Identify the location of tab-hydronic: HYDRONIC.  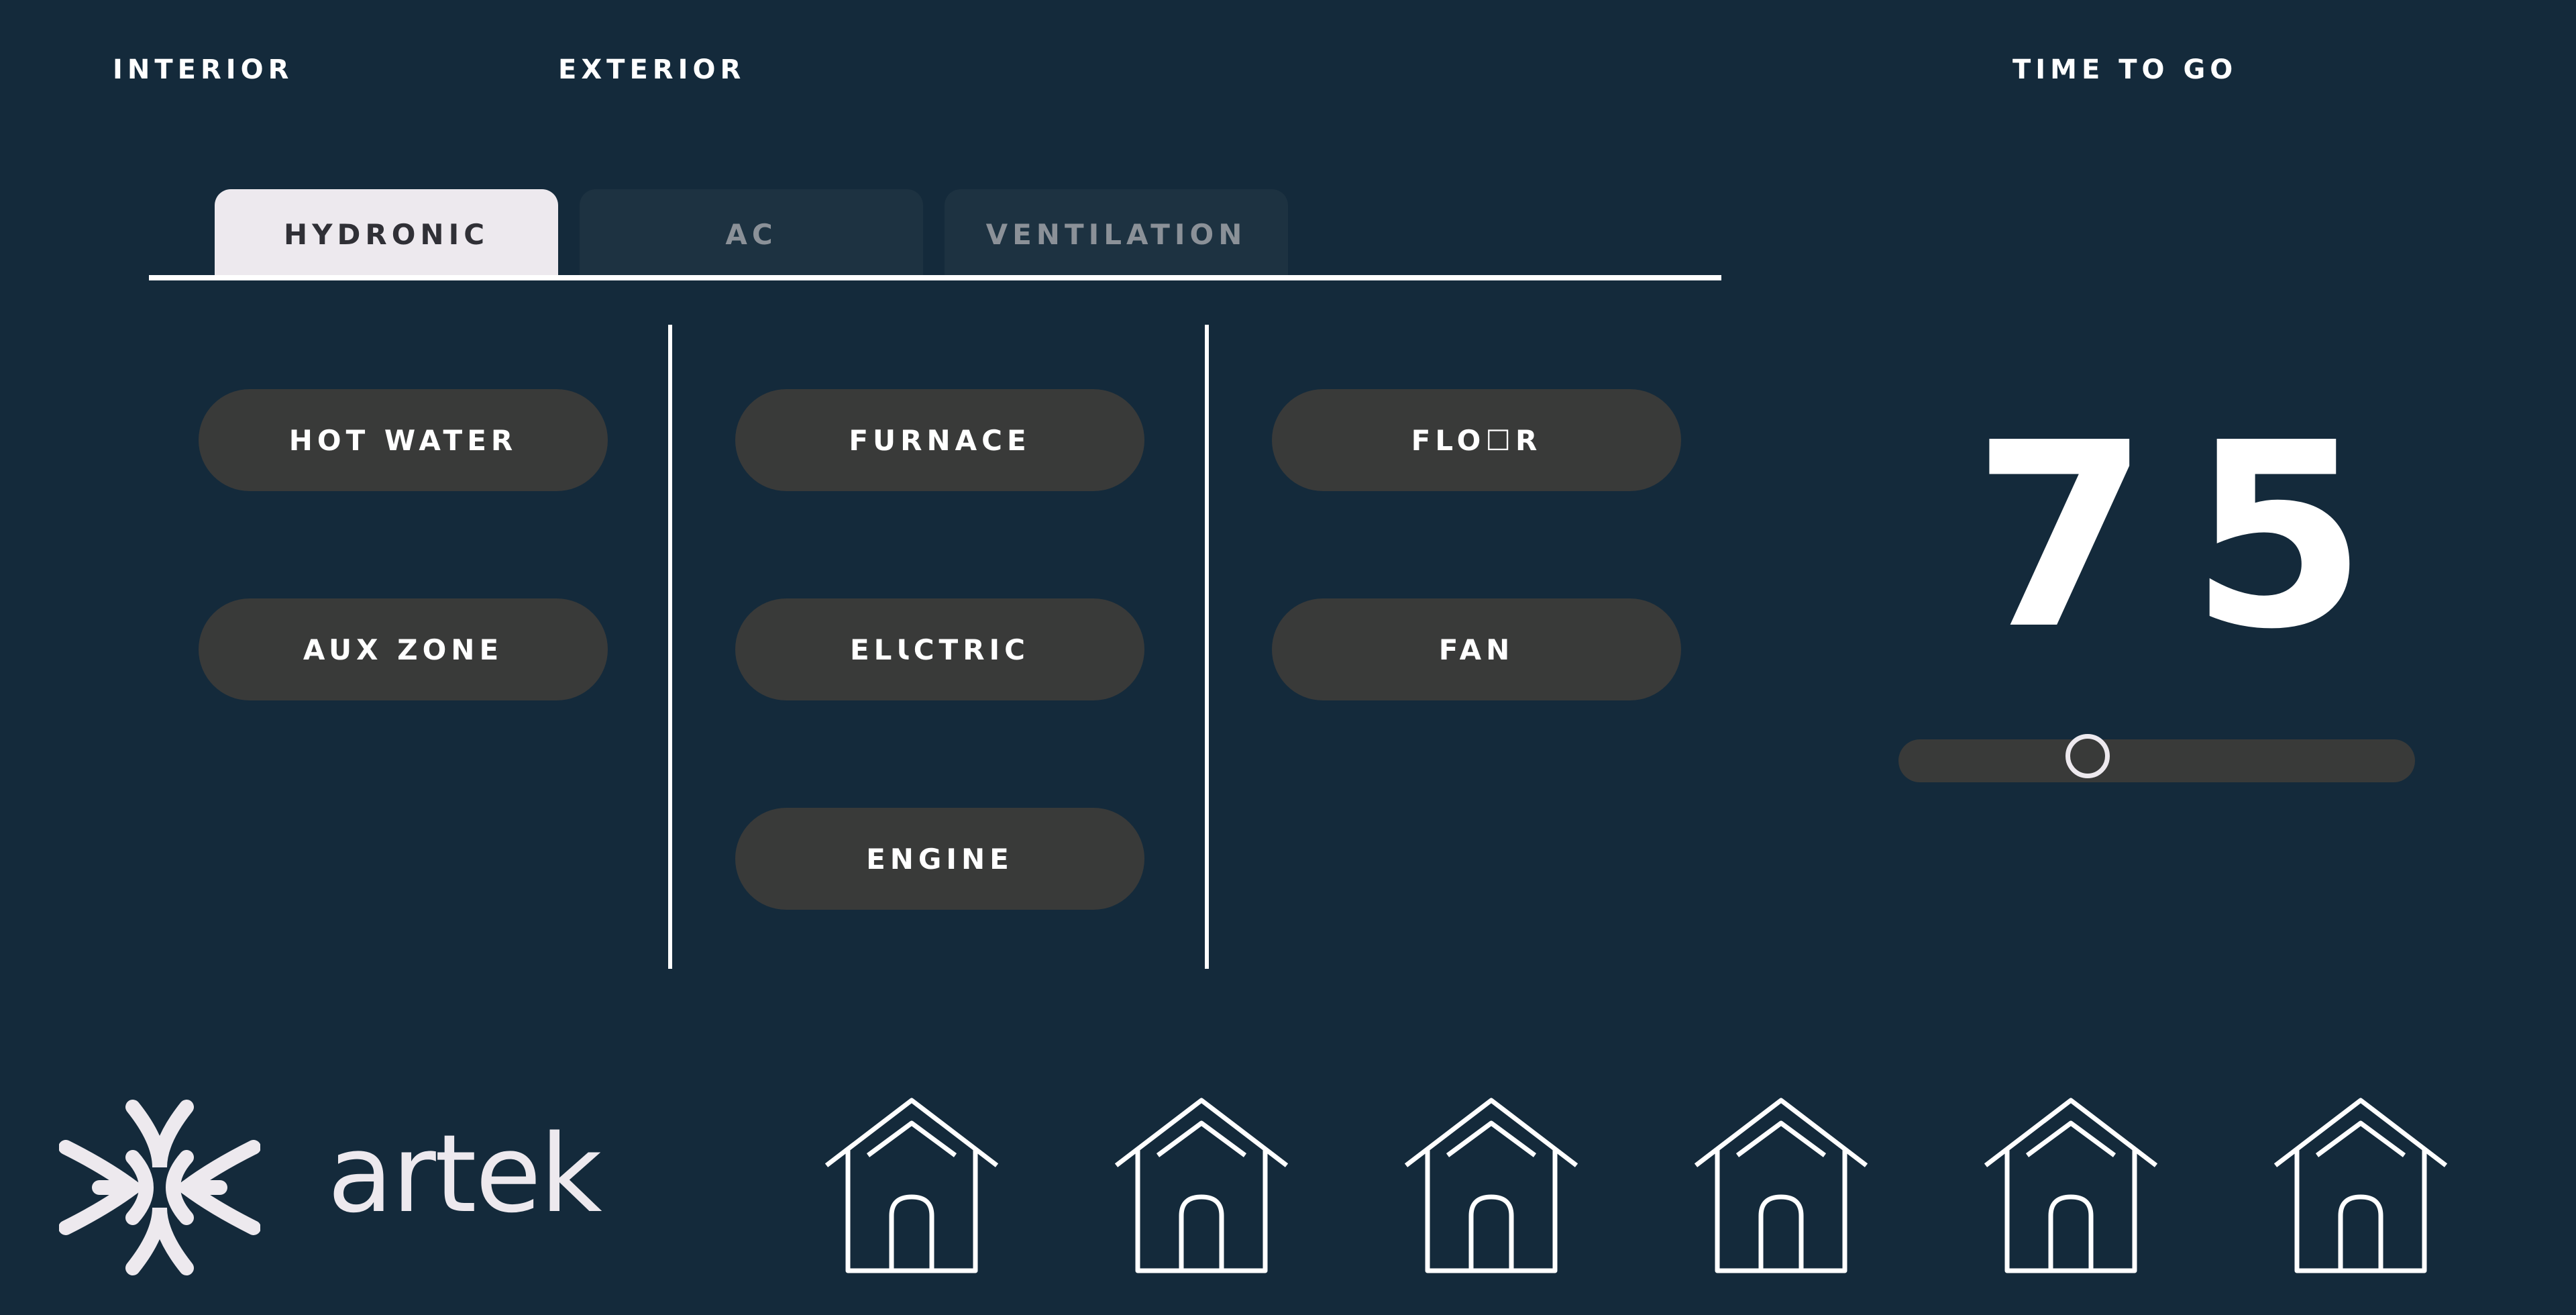
(386, 234).